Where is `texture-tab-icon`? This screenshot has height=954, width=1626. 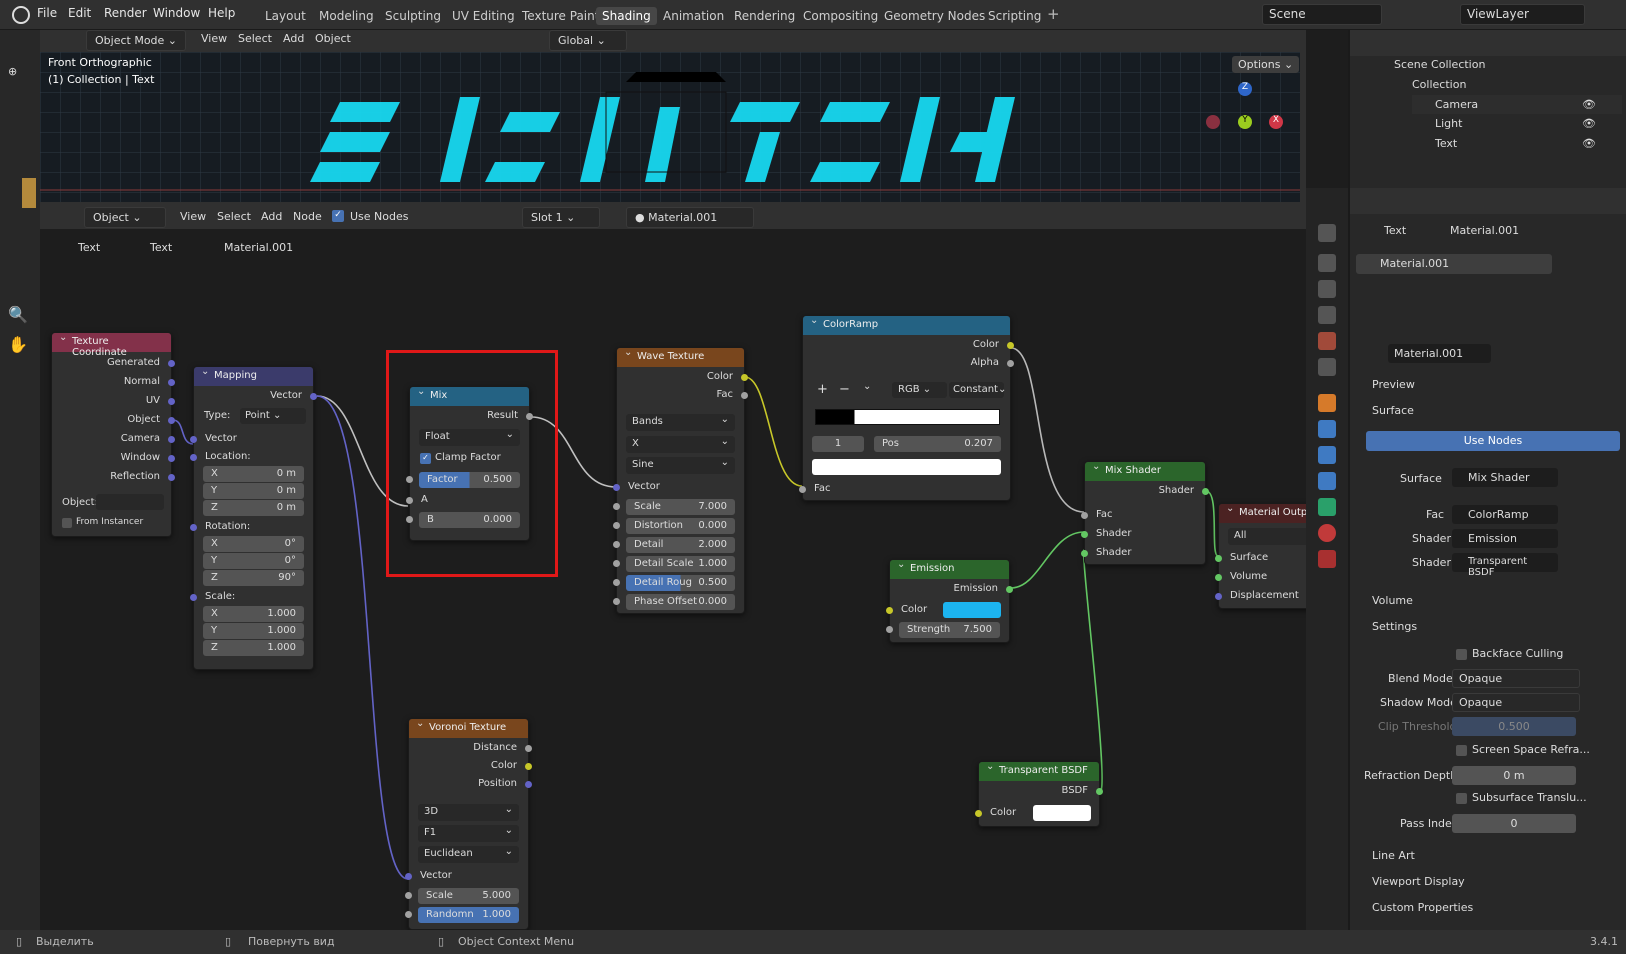 texture-tab-icon is located at coordinates (1327, 559).